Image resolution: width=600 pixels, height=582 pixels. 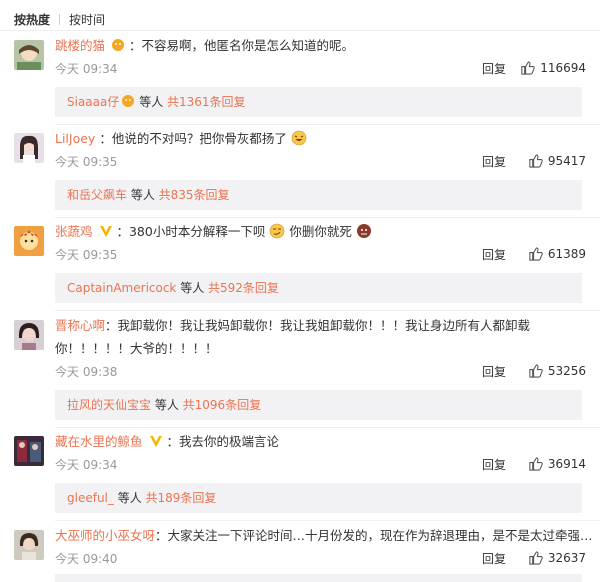 I want to click on comment-meta: 今天 09:40 回复 32637, so click(x=320, y=559).